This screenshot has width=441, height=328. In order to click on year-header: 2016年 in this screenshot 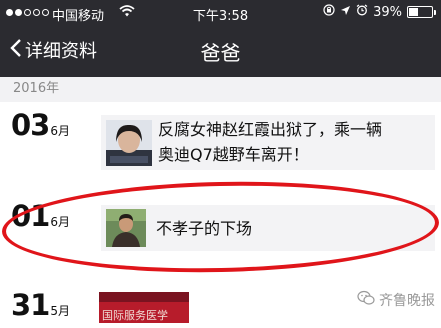, I will do `click(220, 89)`.